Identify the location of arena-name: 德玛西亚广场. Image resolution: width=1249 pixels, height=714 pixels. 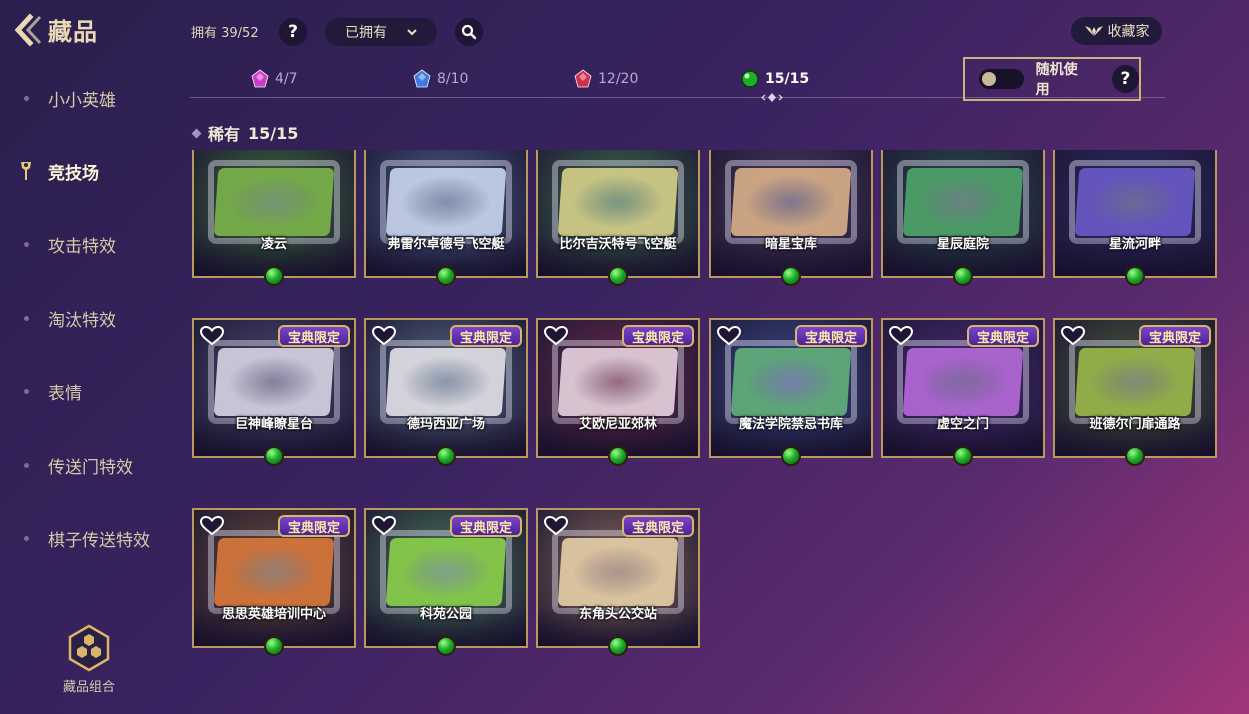
(445, 424).